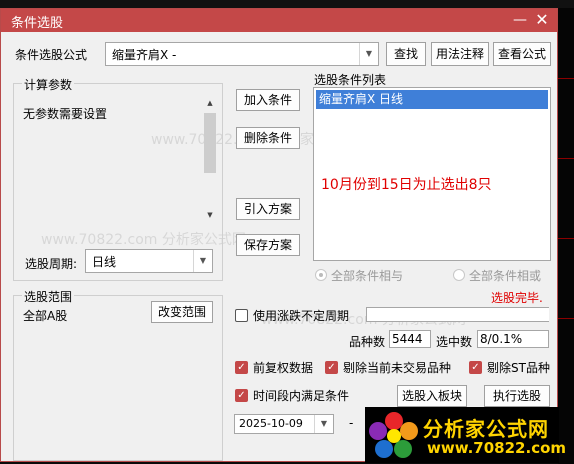 The height and width of the screenshot is (464, 574). What do you see at coordinates (497, 448) in the screenshot?
I see `logo-url: www.70822.com` at bounding box center [497, 448].